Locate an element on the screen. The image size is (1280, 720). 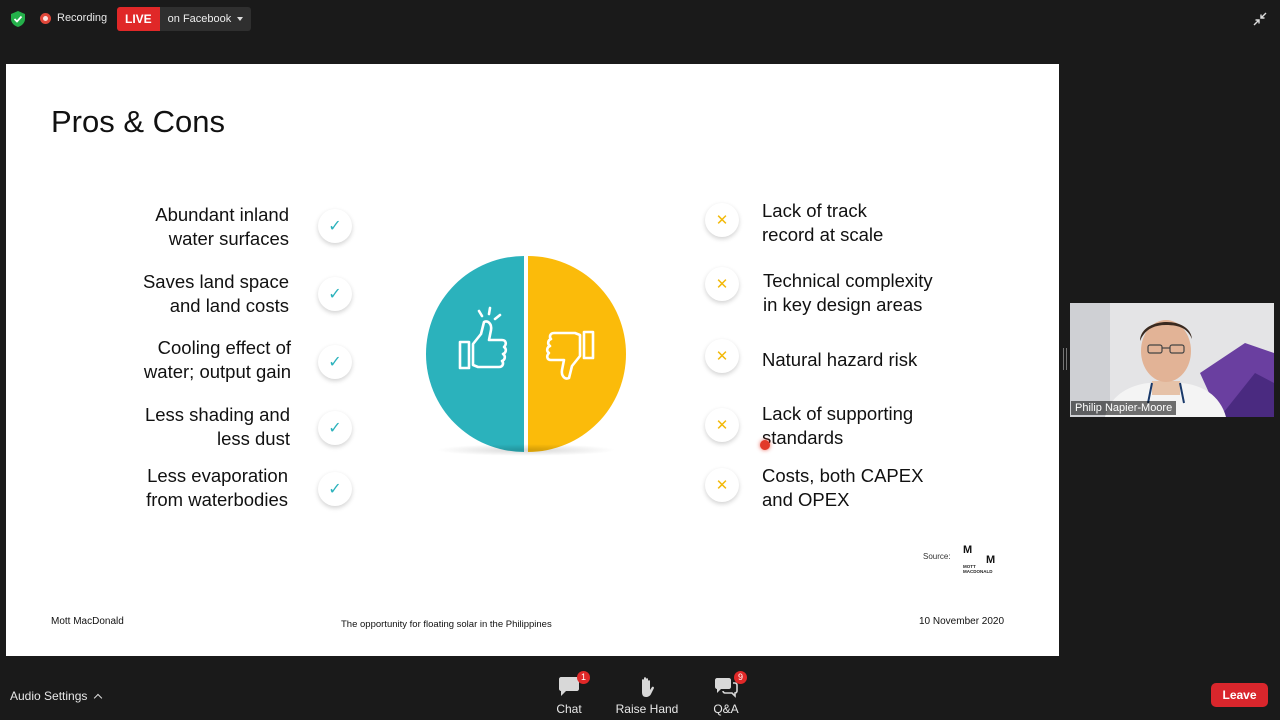
pro-item-2: Saves land space and land costs is located at coordinates (159, 294).